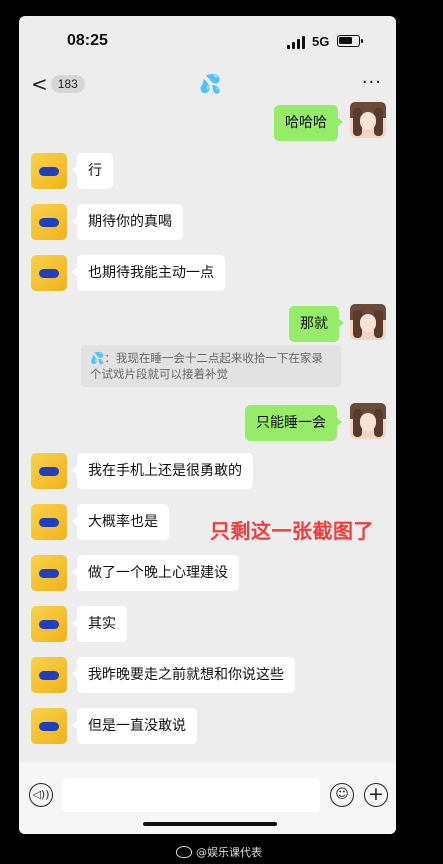 This screenshot has height=864, width=443. I want to click on overlay-caption: 只剩这一张截图了, so click(292, 531).